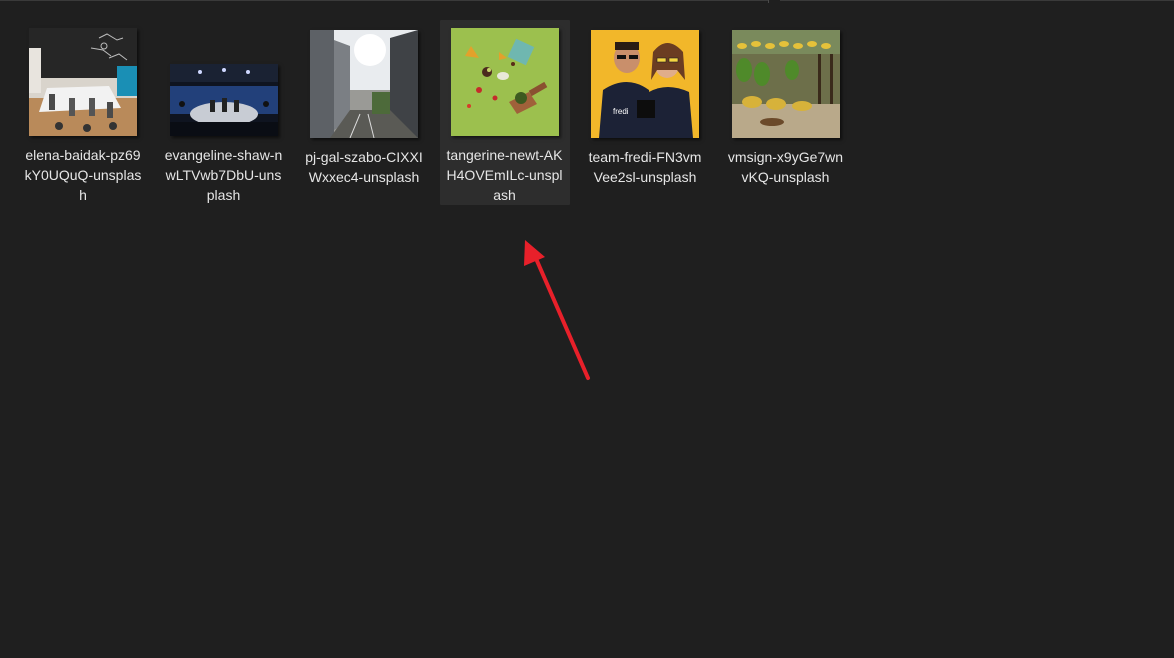 Image resolution: width=1174 pixels, height=658 pixels. I want to click on thumbnail-frame: fredi, so click(645, 79).